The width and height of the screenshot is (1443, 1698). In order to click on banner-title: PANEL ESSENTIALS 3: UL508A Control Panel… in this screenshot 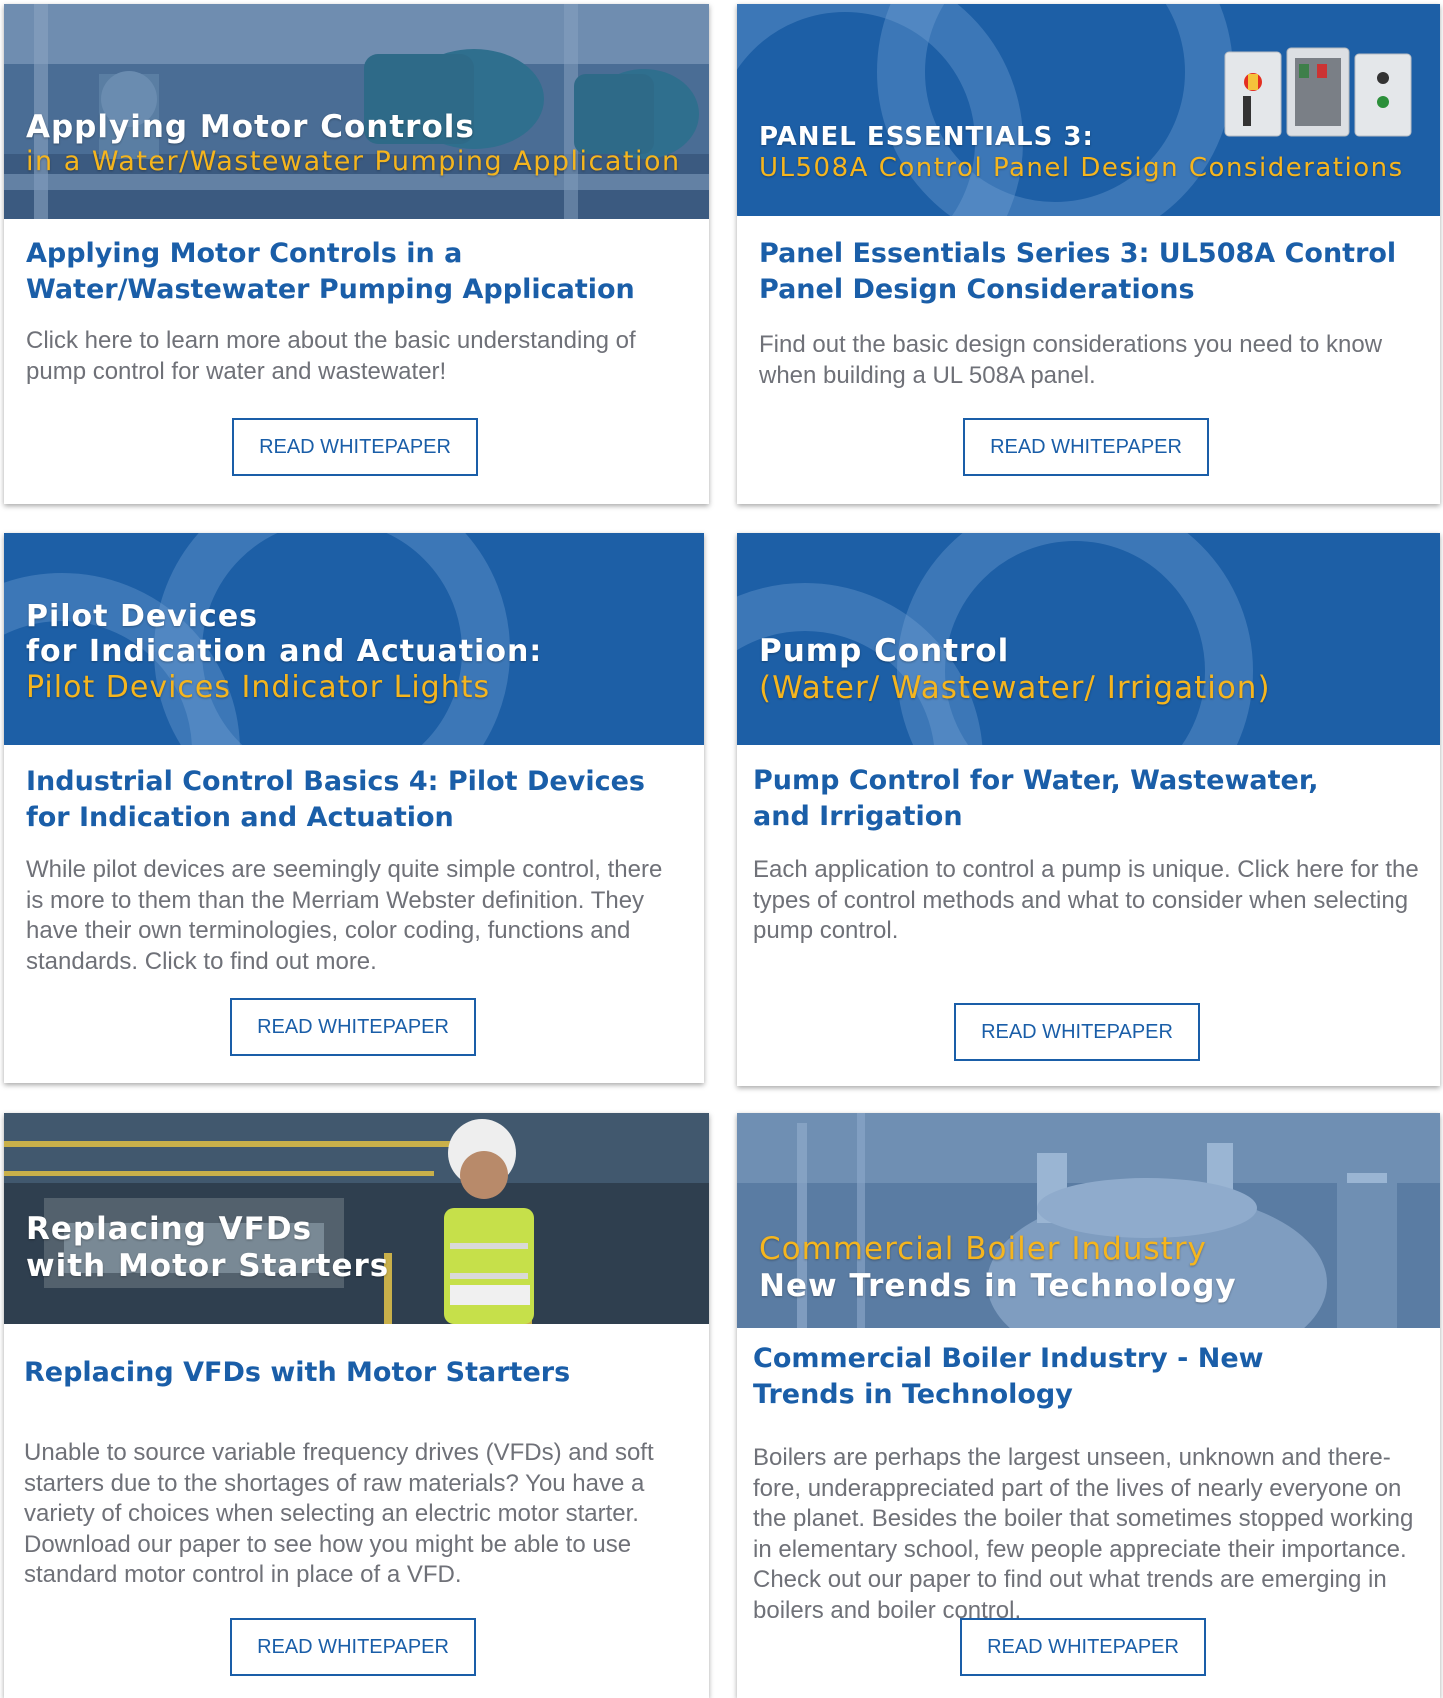, I will do `click(1081, 152)`.